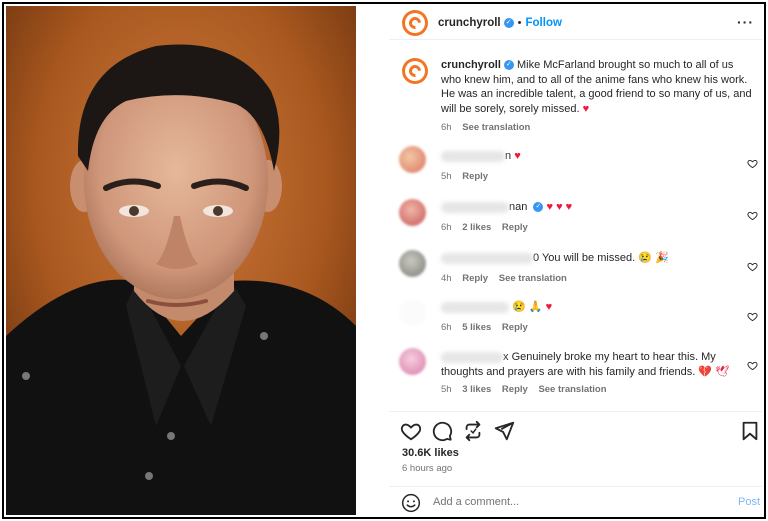  What do you see at coordinates (469, 23) in the screenshot?
I see `author-username: crunchyroll` at bounding box center [469, 23].